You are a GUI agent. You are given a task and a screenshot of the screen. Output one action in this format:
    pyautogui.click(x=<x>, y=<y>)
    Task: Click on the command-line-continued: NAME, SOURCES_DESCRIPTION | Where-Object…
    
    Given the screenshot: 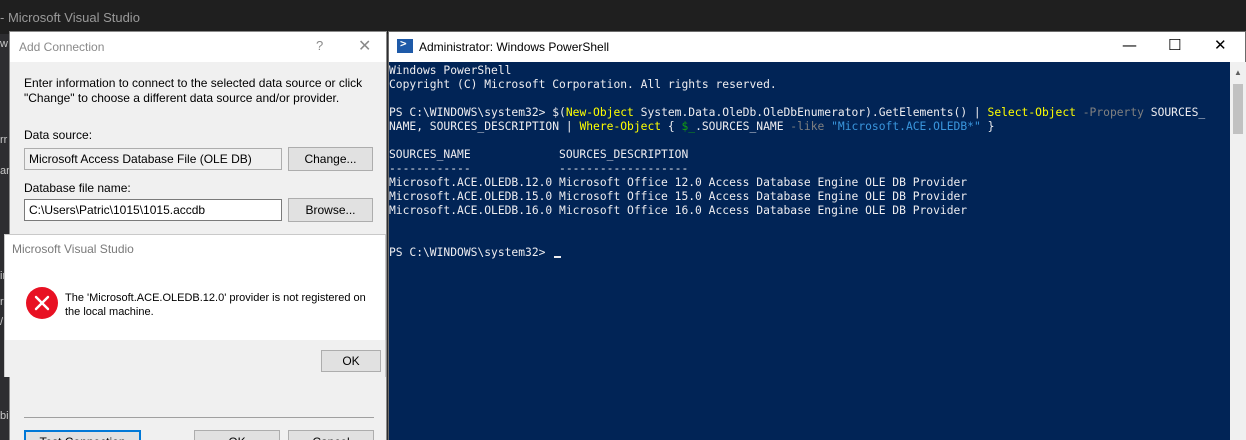 What is the action you would take?
    pyautogui.click(x=809, y=127)
    